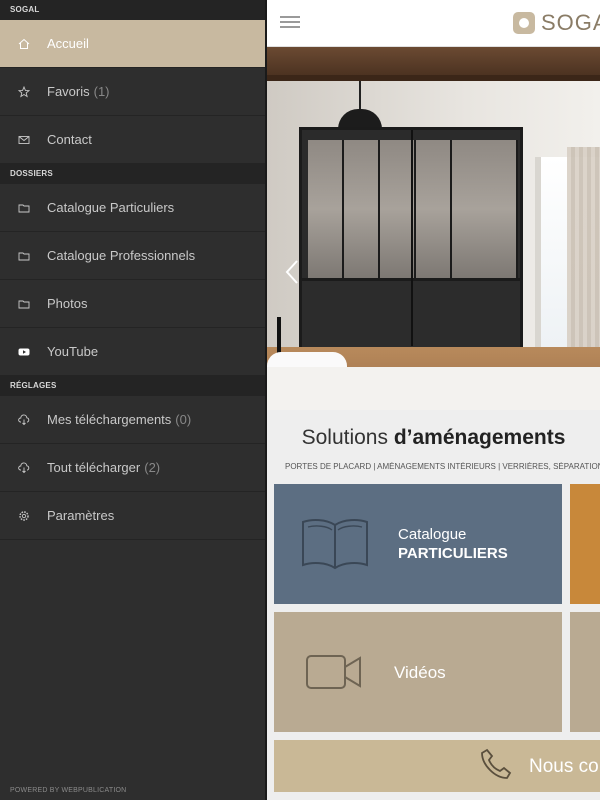 The height and width of the screenshot is (800, 600). What do you see at coordinates (132, 44) in the screenshot?
I see `drawer-item-accueil: Accueil` at bounding box center [132, 44].